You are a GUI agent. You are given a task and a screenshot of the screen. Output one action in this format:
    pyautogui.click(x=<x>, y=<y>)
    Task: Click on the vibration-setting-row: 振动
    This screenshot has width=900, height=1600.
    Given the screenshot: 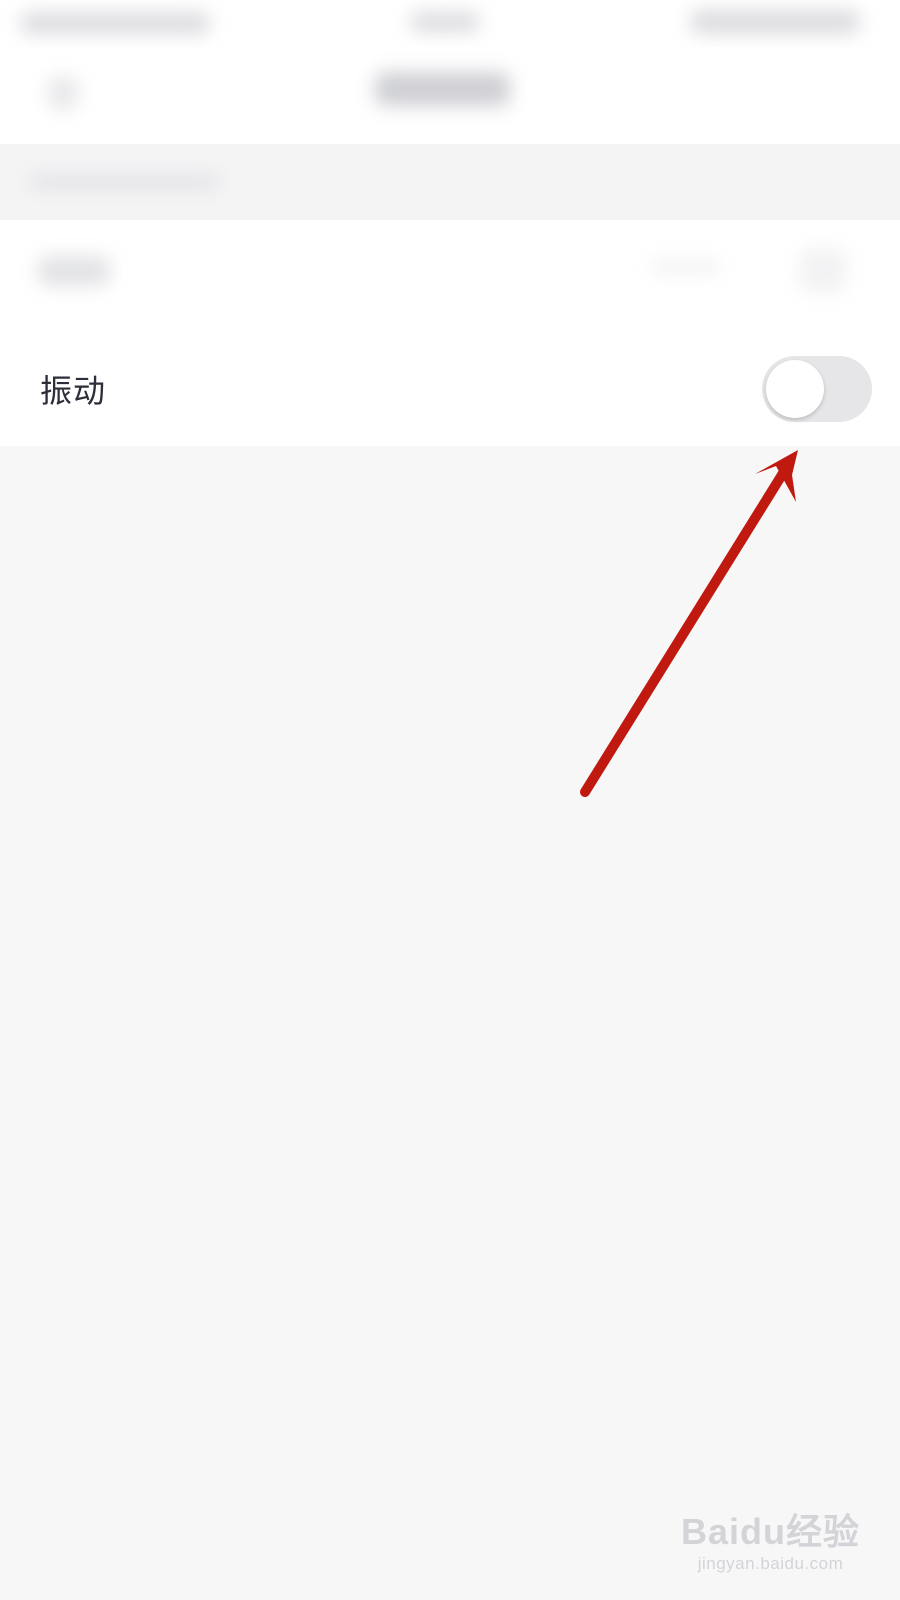 What is the action you would take?
    pyautogui.click(x=450, y=389)
    